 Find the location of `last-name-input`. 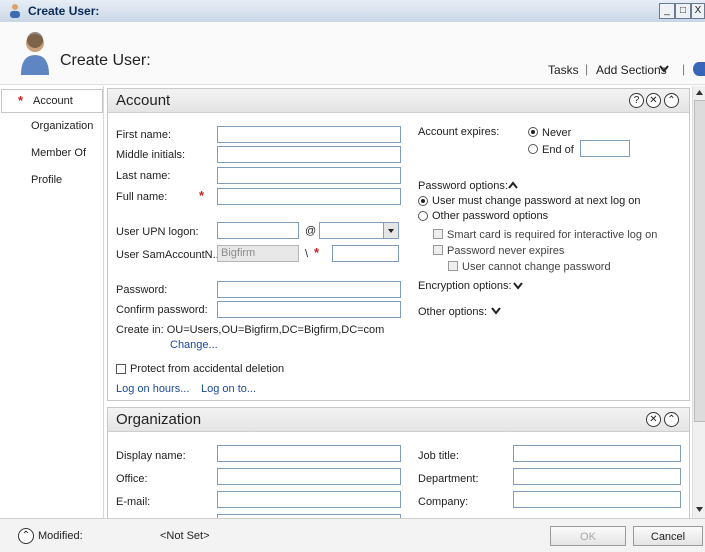

last-name-input is located at coordinates (309, 175).